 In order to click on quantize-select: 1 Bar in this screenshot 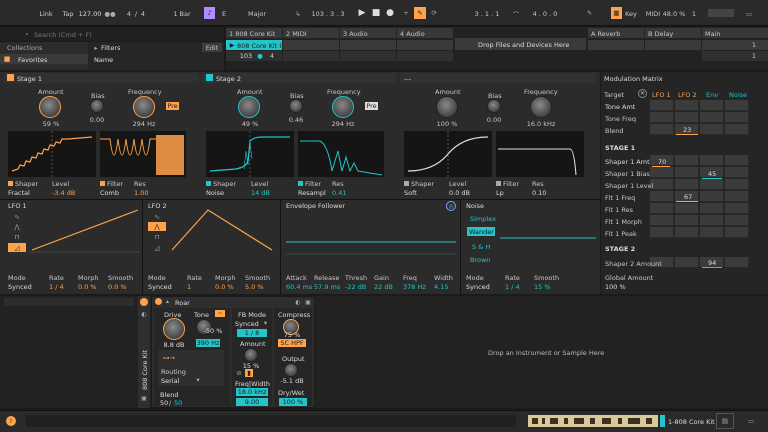, I will do `click(182, 13)`.